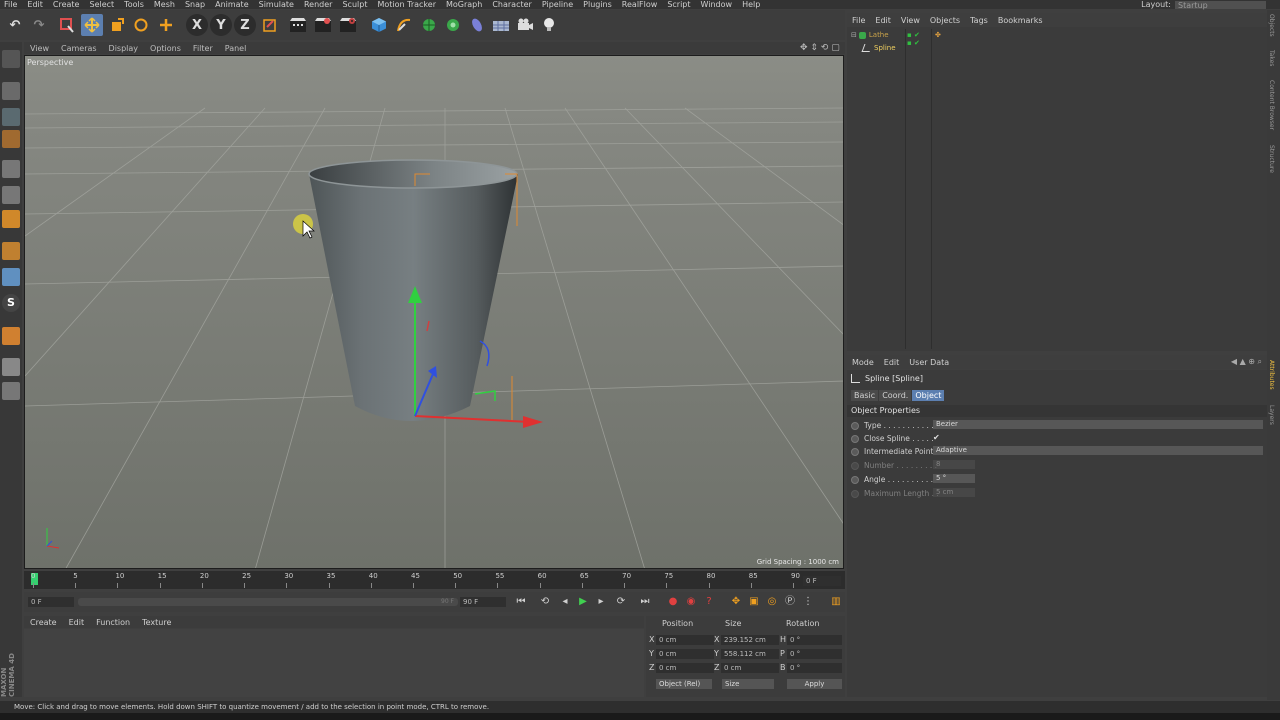 The width and height of the screenshot is (1280, 720). What do you see at coordinates (512, 4) in the screenshot?
I see `menu-item-character: Character` at bounding box center [512, 4].